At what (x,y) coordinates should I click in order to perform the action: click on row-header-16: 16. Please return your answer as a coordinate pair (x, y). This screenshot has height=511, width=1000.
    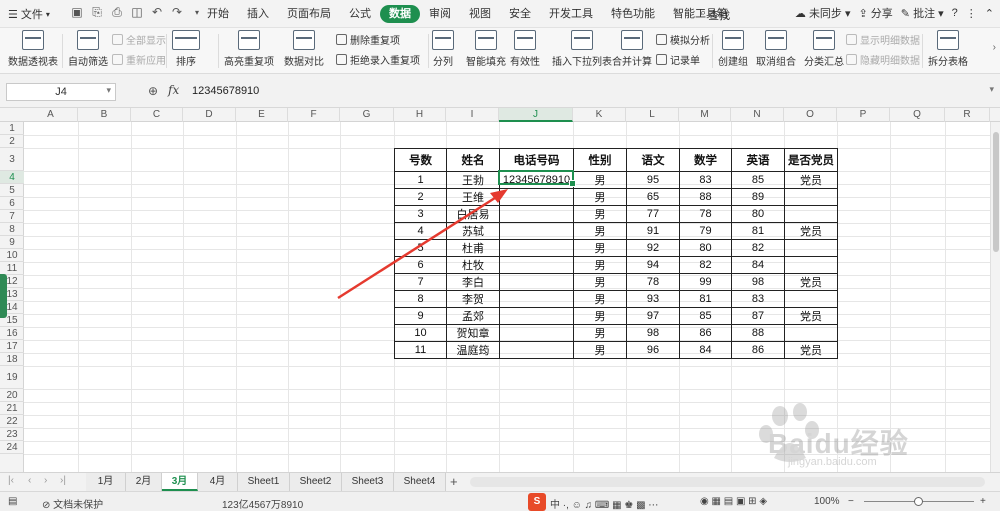
    Looking at the image, I should click on (12, 333).